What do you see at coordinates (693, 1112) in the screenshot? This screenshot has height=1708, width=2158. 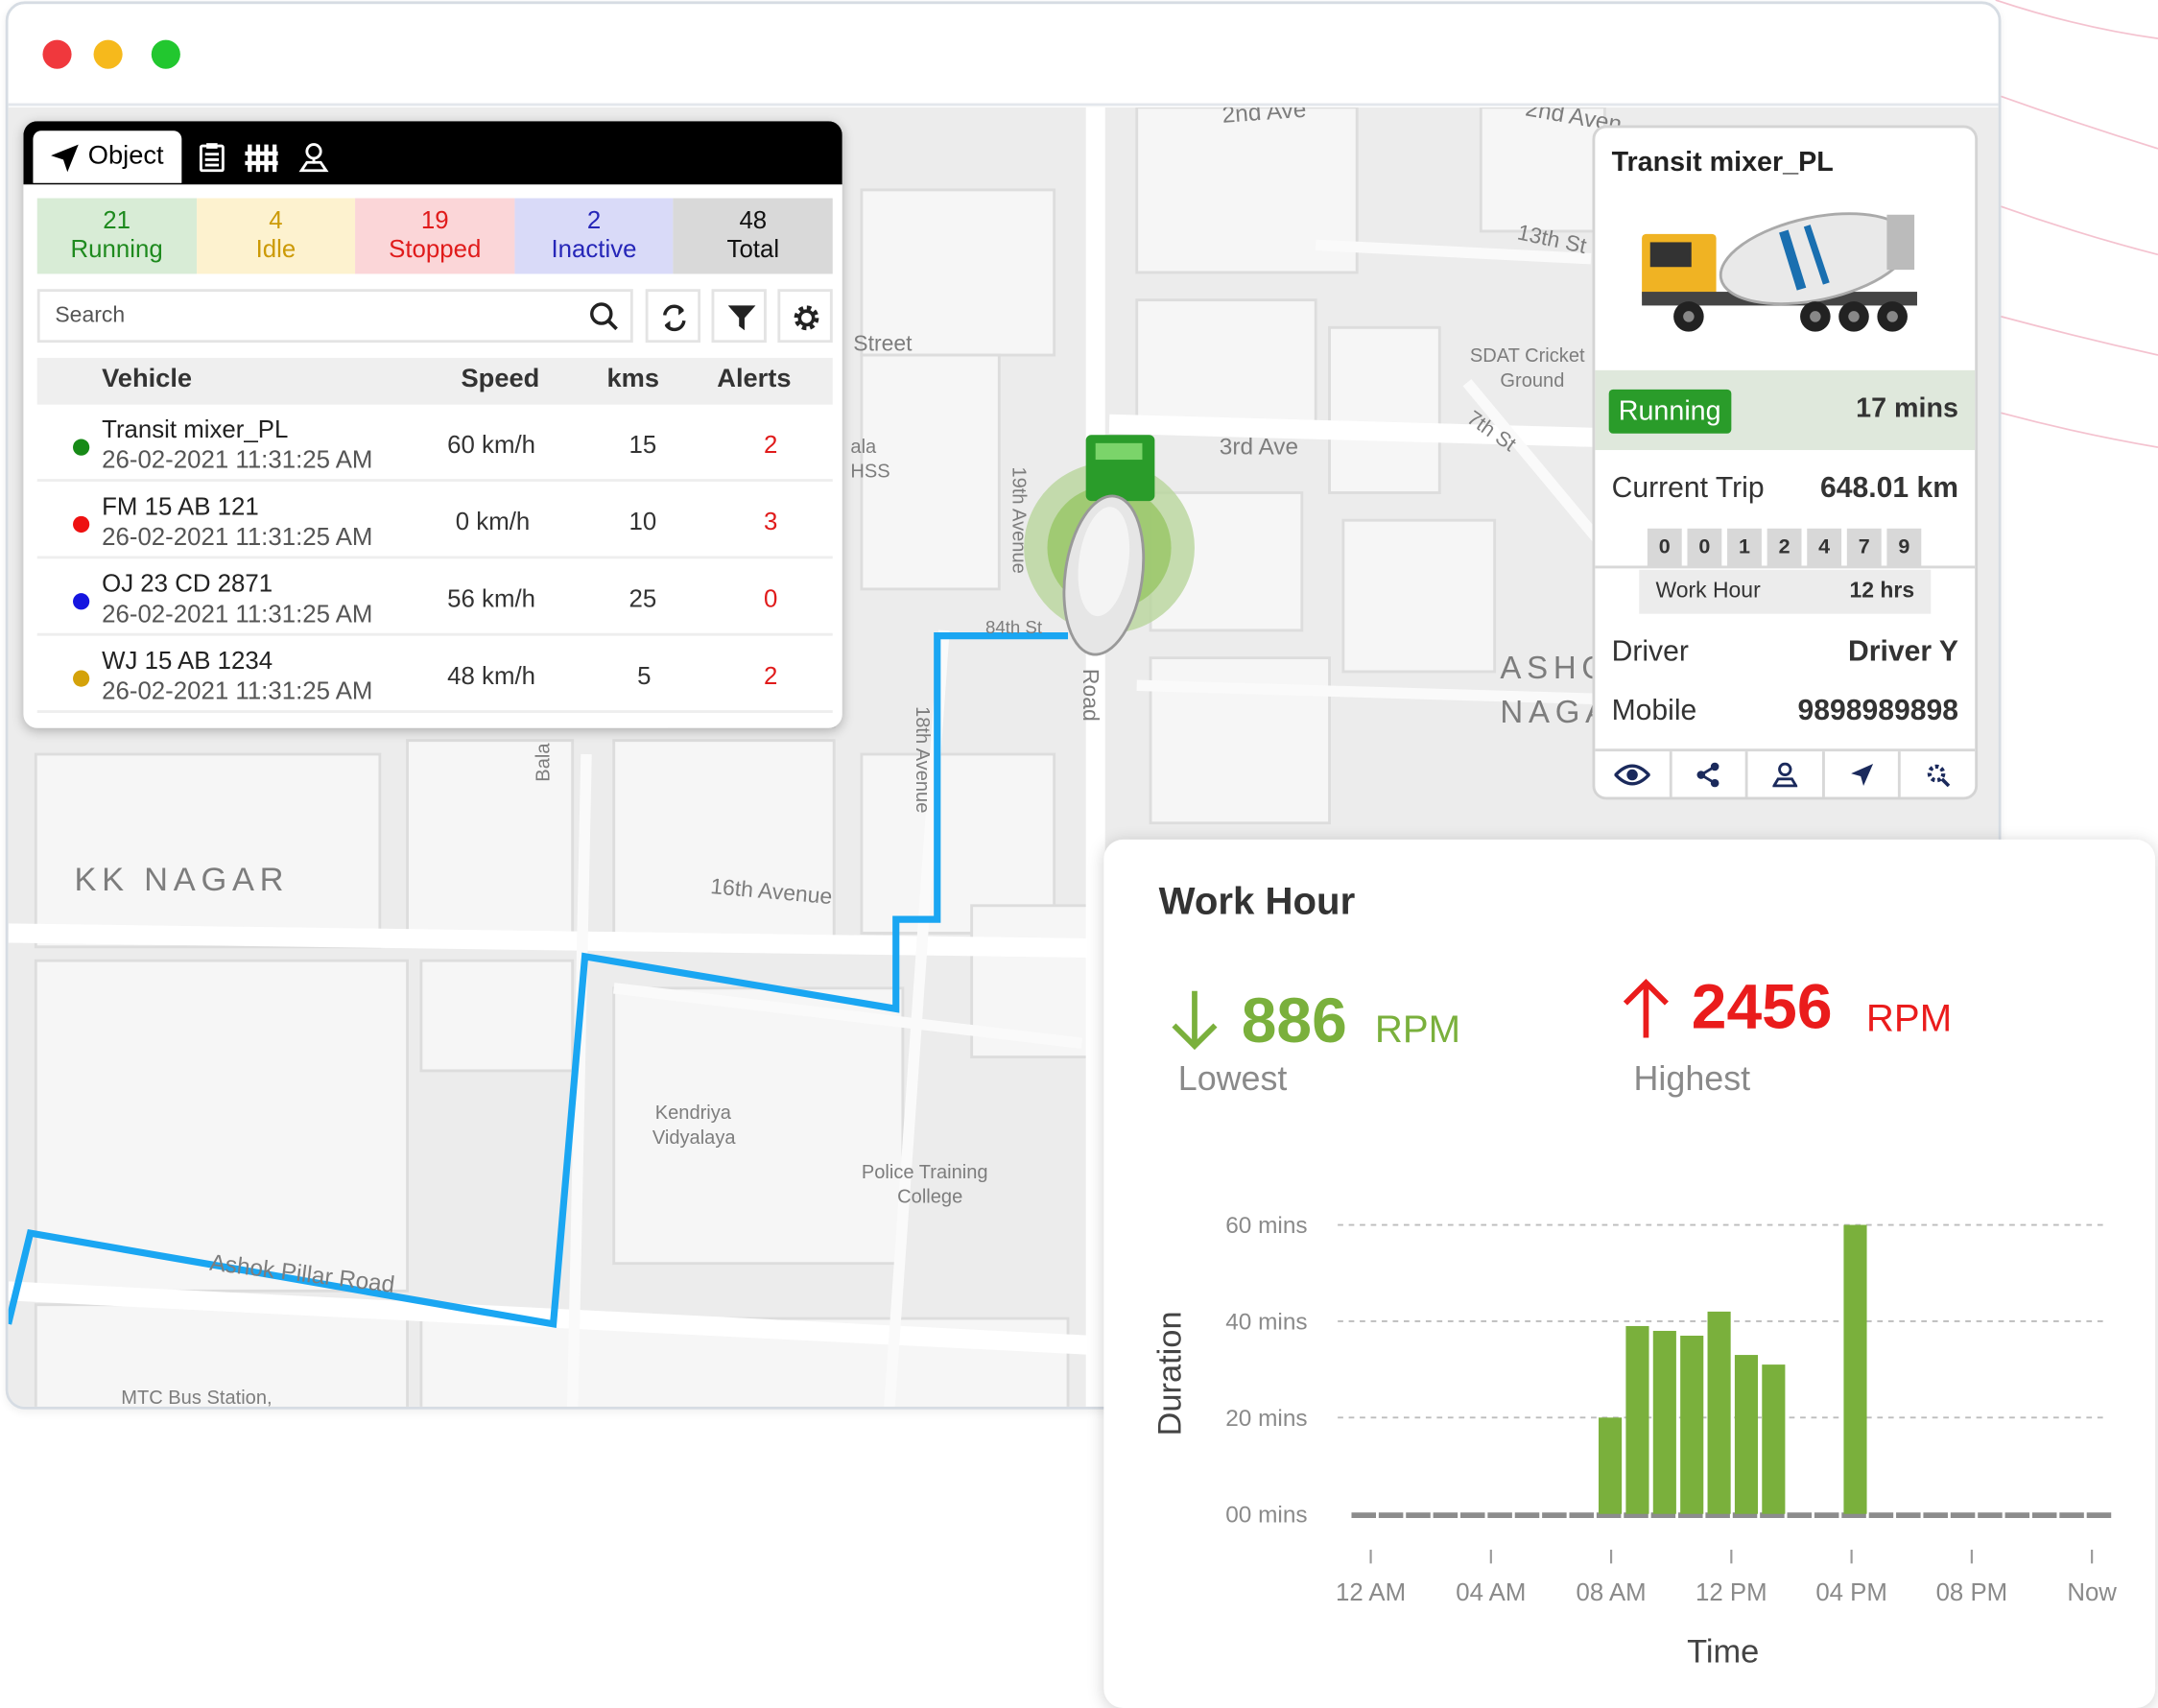 I see `map-label: Kendriya` at bounding box center [693, 1112].